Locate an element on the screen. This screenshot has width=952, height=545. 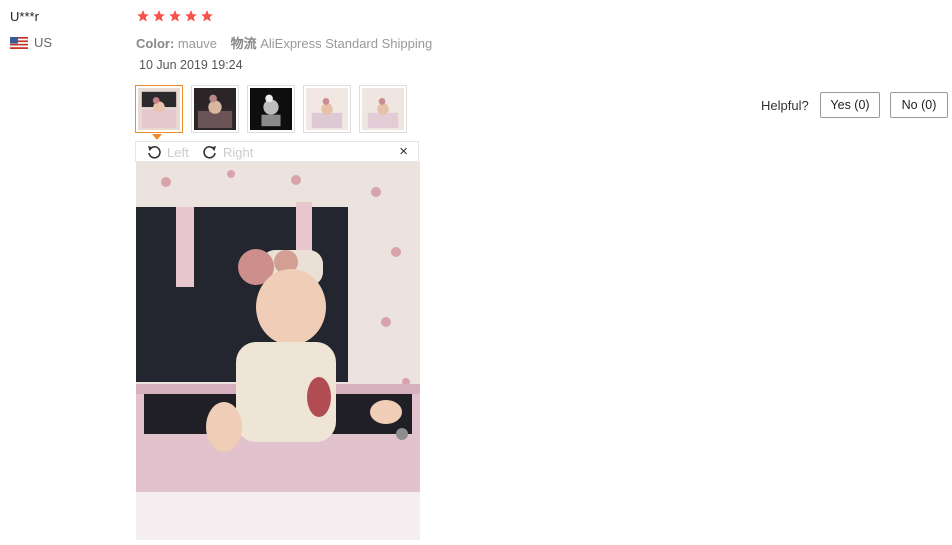
review-date: 10 Jun 2019 19:24 is located at coordinates (191, 65).